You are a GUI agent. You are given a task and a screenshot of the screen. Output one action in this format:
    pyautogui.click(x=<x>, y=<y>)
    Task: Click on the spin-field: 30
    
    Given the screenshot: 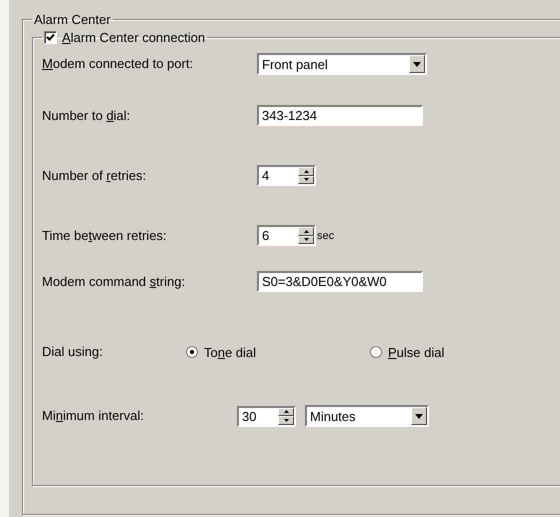 What is the action you would take?
    pyautogui.click(x=266, y=416)
    